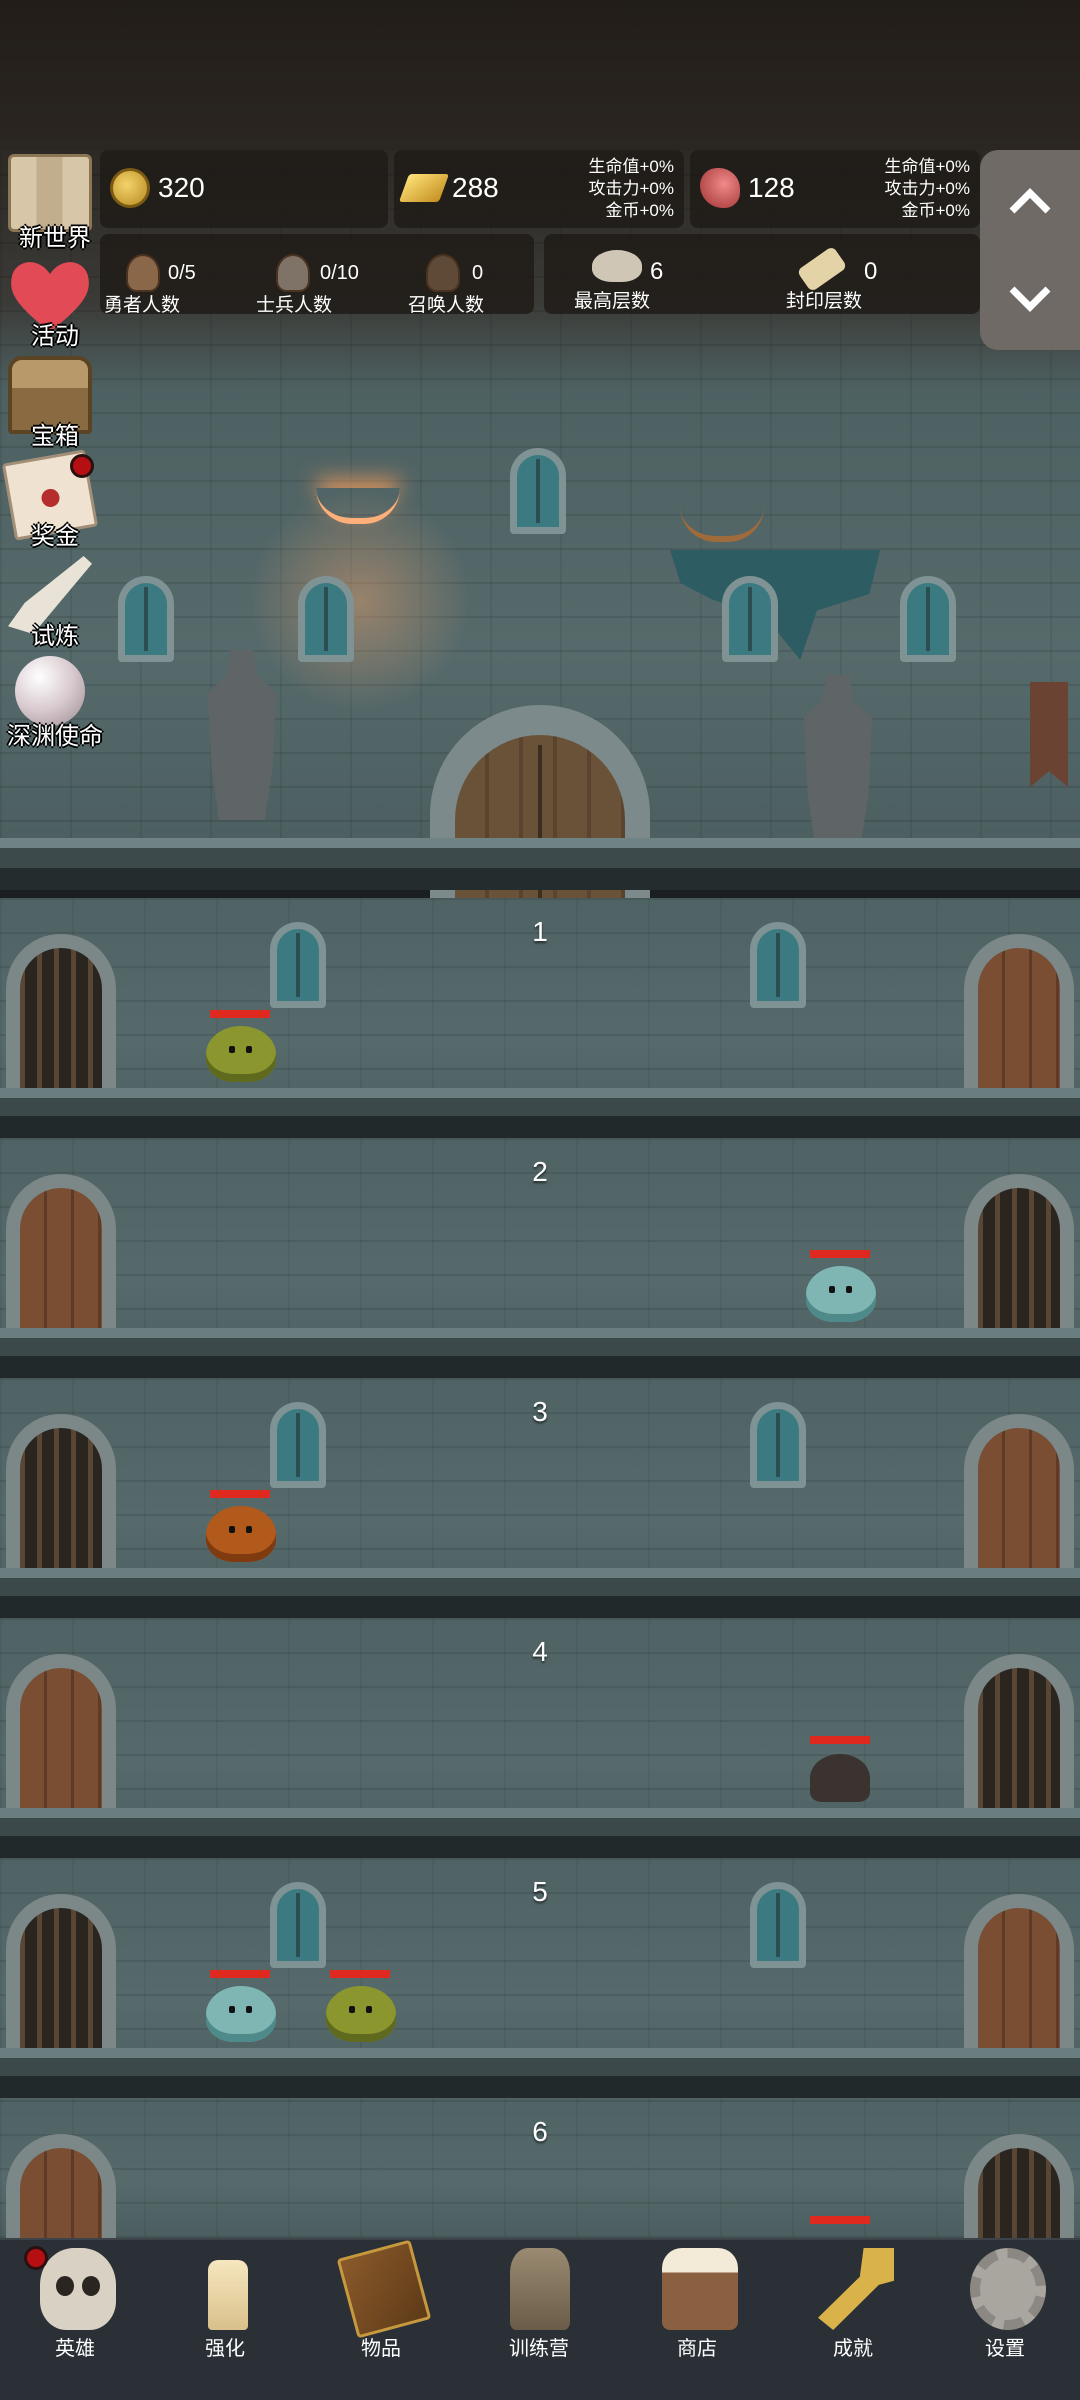 The height and width of the screenshot is (2400, 1080). Describe the element at coordinates (446, 305) in the screenshot. I see `summon-count-label: 召唤人数` at that location.